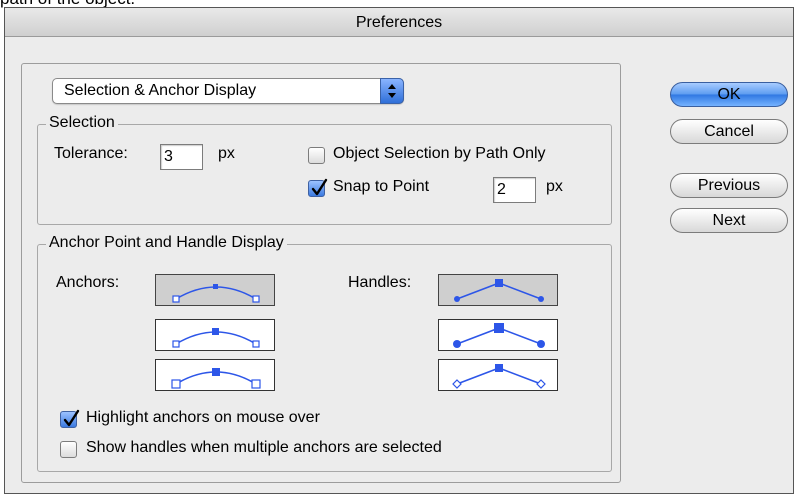 Image resolution: width=796 pixels, height=494 pixels. What do you see at coordinates (166, 243) in the screenshot?
I see `anchor-display-legend: Anchor Point and Handle Display` at bounding box center [166, 243].